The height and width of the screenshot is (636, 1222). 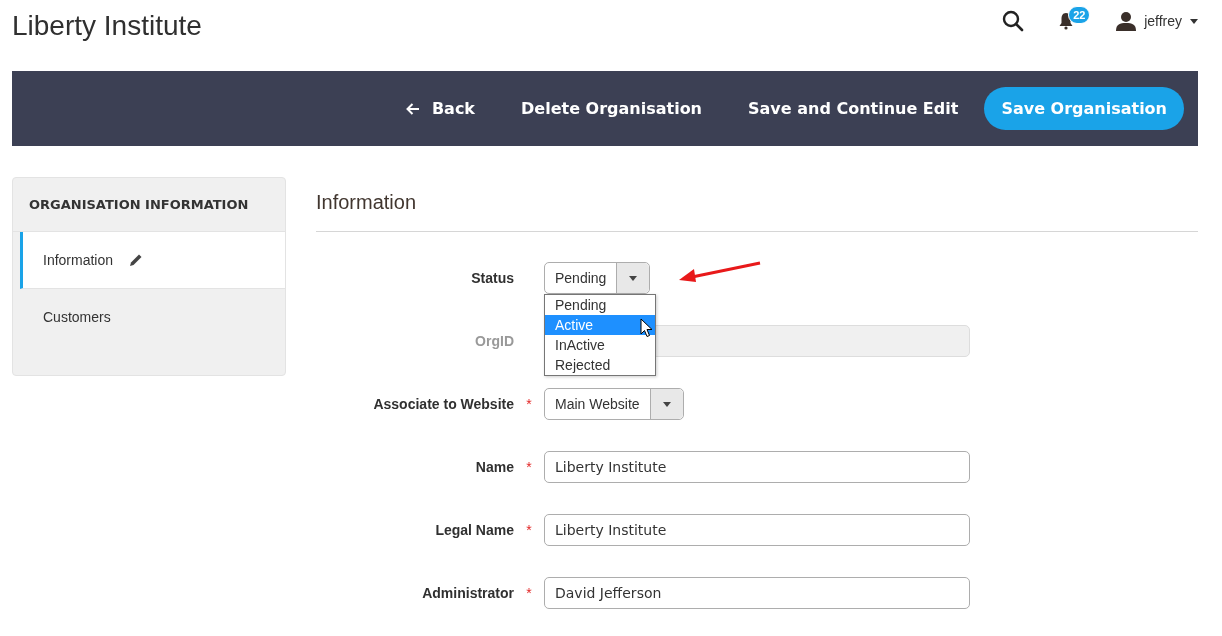 I want to click on field-label: Legal Name, so click(x=474, y=530).